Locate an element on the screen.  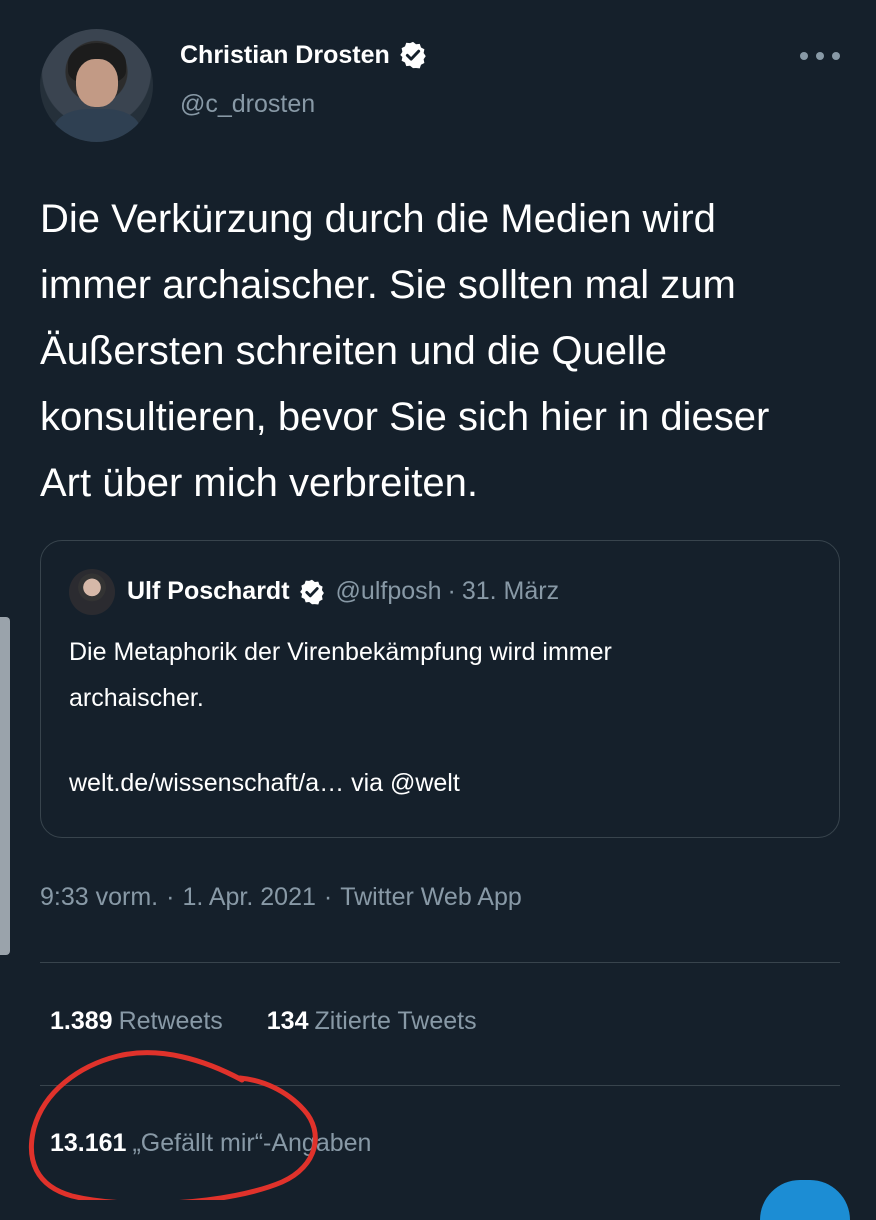
retweets-stat: 1.389 Retweets is located at coordinates (136, 1021).